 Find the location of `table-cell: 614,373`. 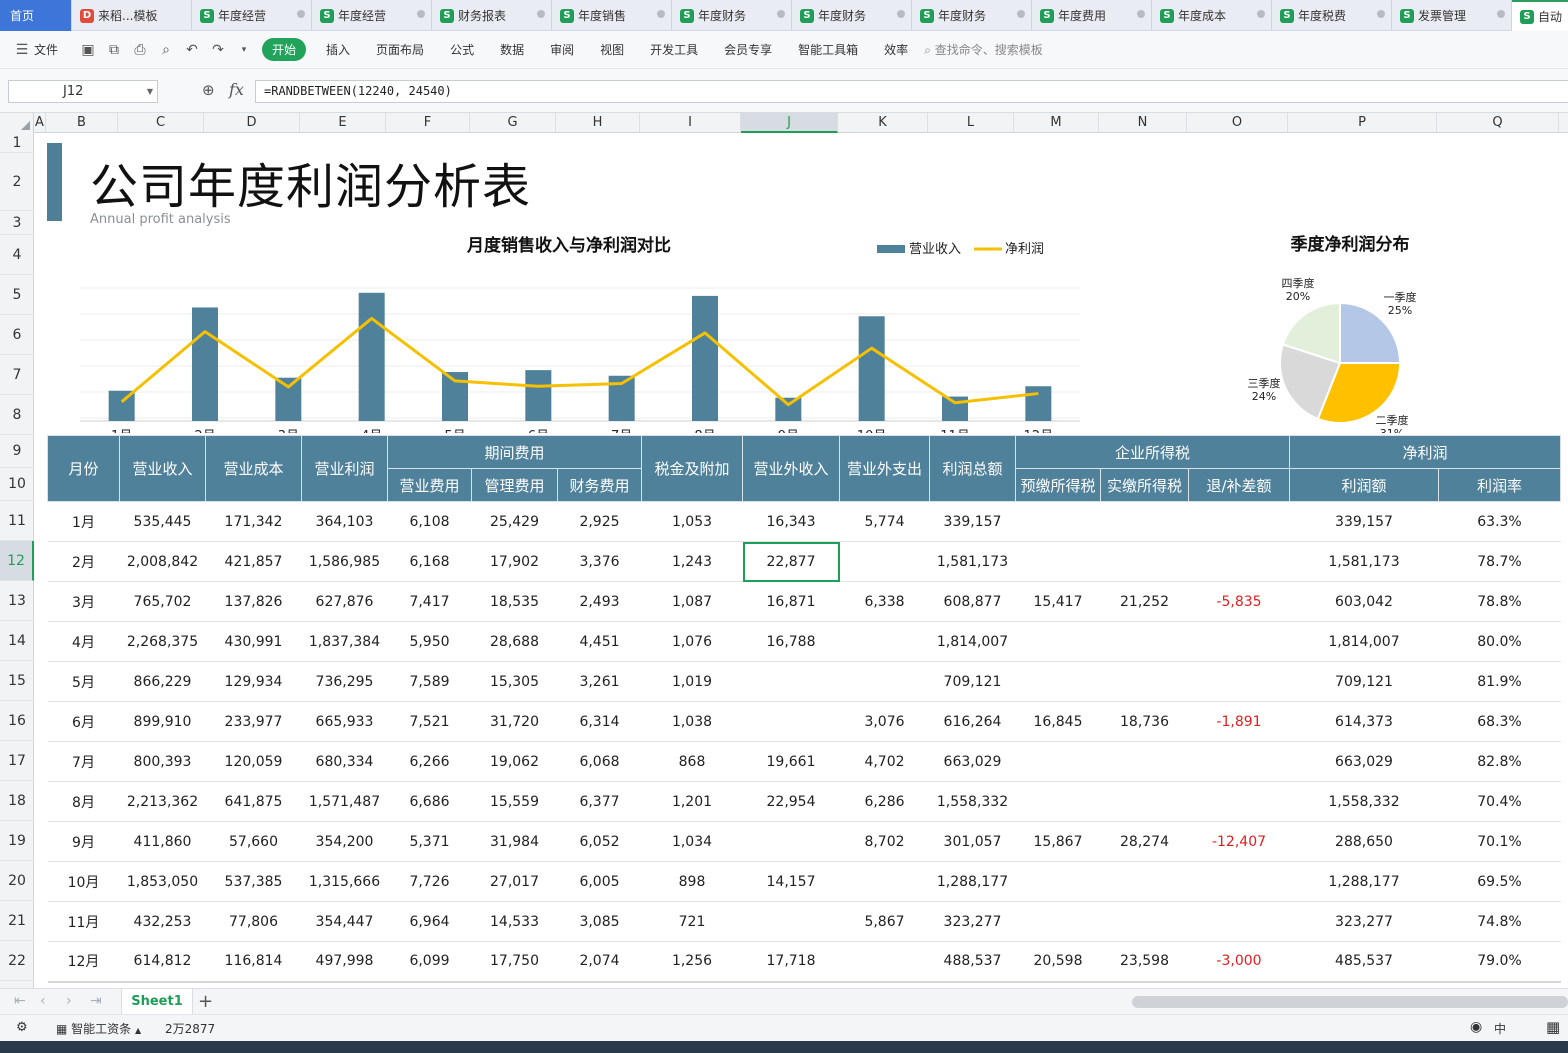

table-cell: 614,373 is located at coordinates (1364, 721).